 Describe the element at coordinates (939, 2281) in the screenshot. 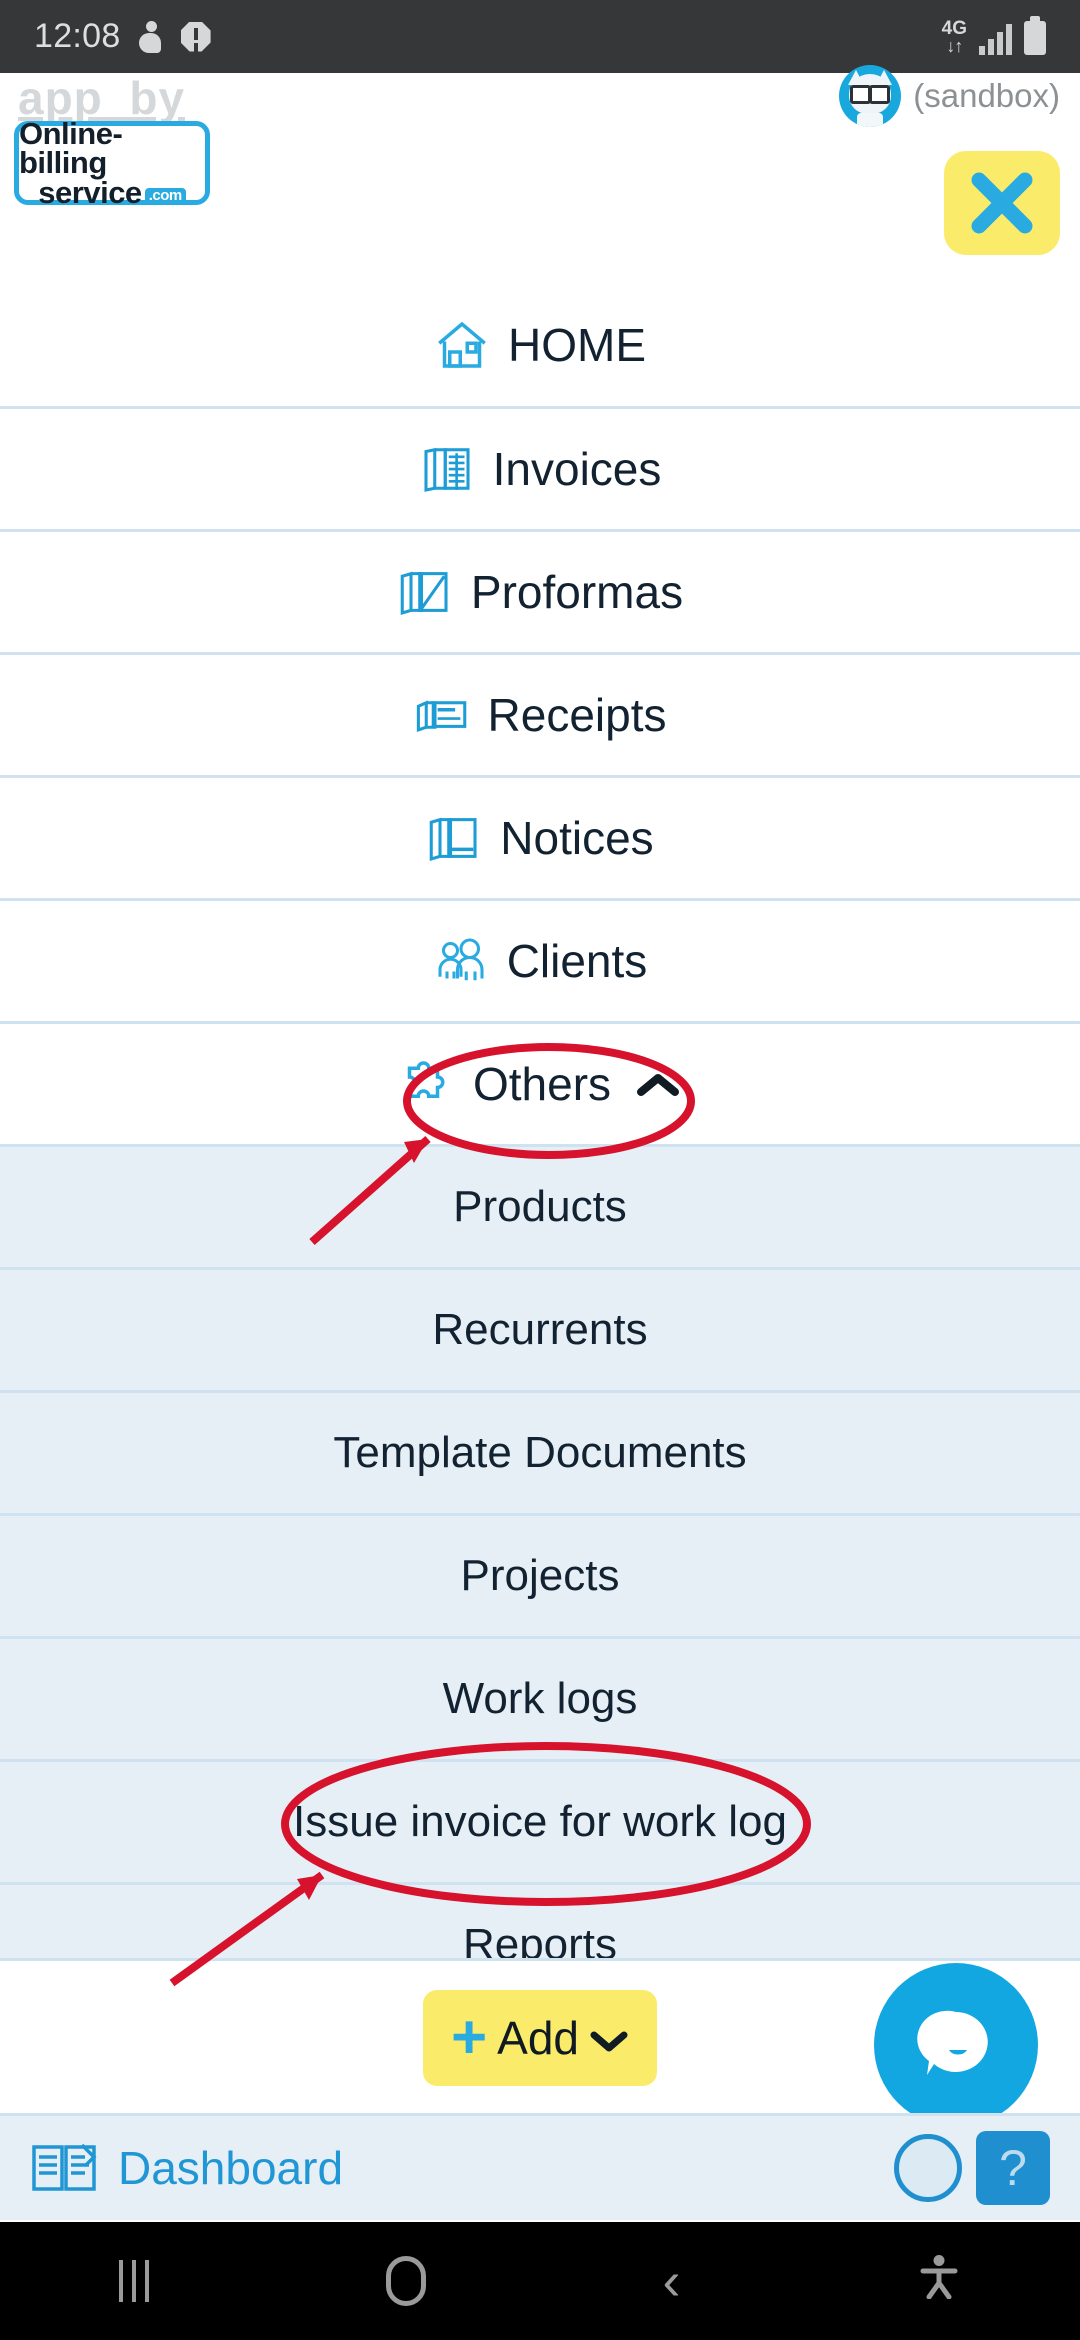

I see `accessibility-icon` at that location.